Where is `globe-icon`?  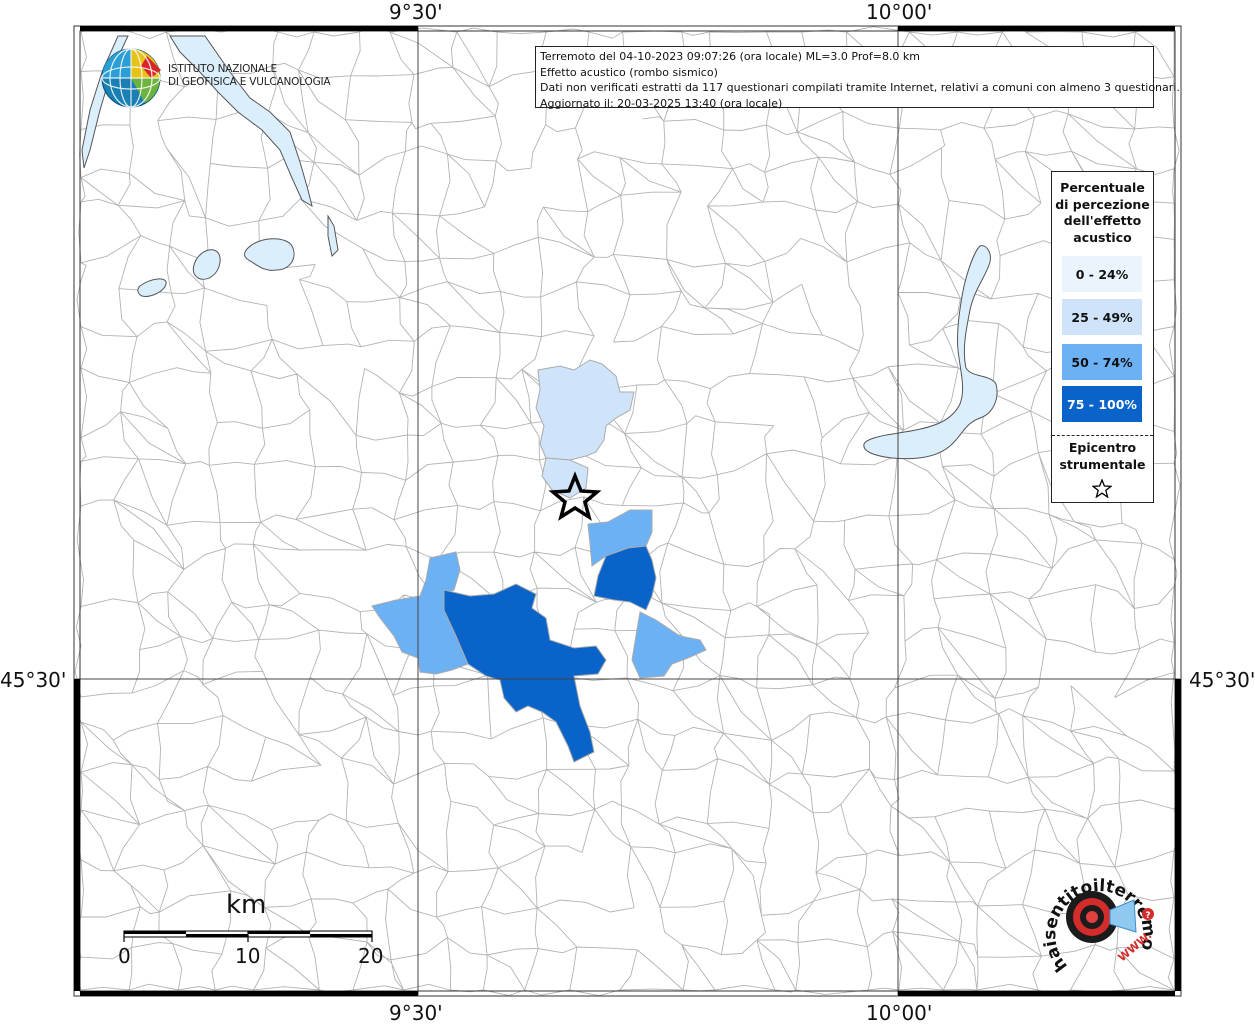 globe-icon is located at coordinates (131, 78).